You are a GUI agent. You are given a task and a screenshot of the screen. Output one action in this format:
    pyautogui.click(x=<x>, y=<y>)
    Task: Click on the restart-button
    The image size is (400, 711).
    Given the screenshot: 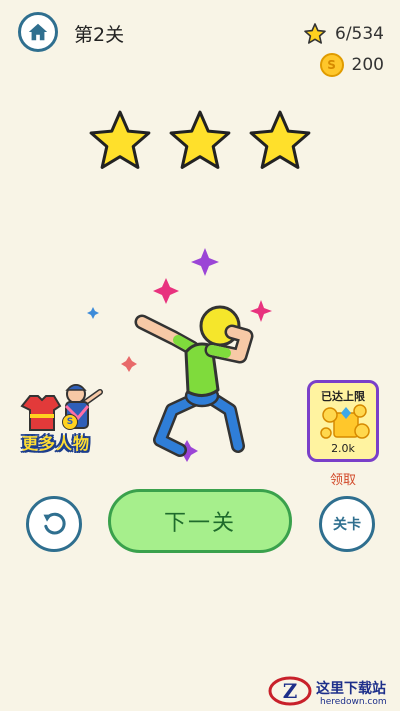 What is the action you would take?
    pyautogui.click(x=54, y=524)
    